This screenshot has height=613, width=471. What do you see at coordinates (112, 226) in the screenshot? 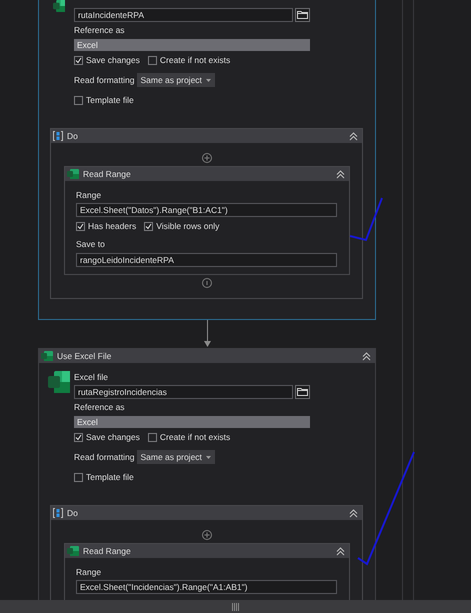
I see `checkbox-label: Has headers` at bounding box center [112, 226].